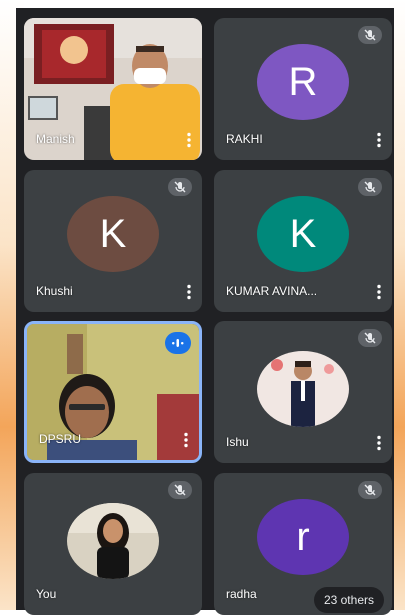 Image resolution: width=405 pixels, height=615 pixels. I want to click on audio-level-icon, so click(178, 343).